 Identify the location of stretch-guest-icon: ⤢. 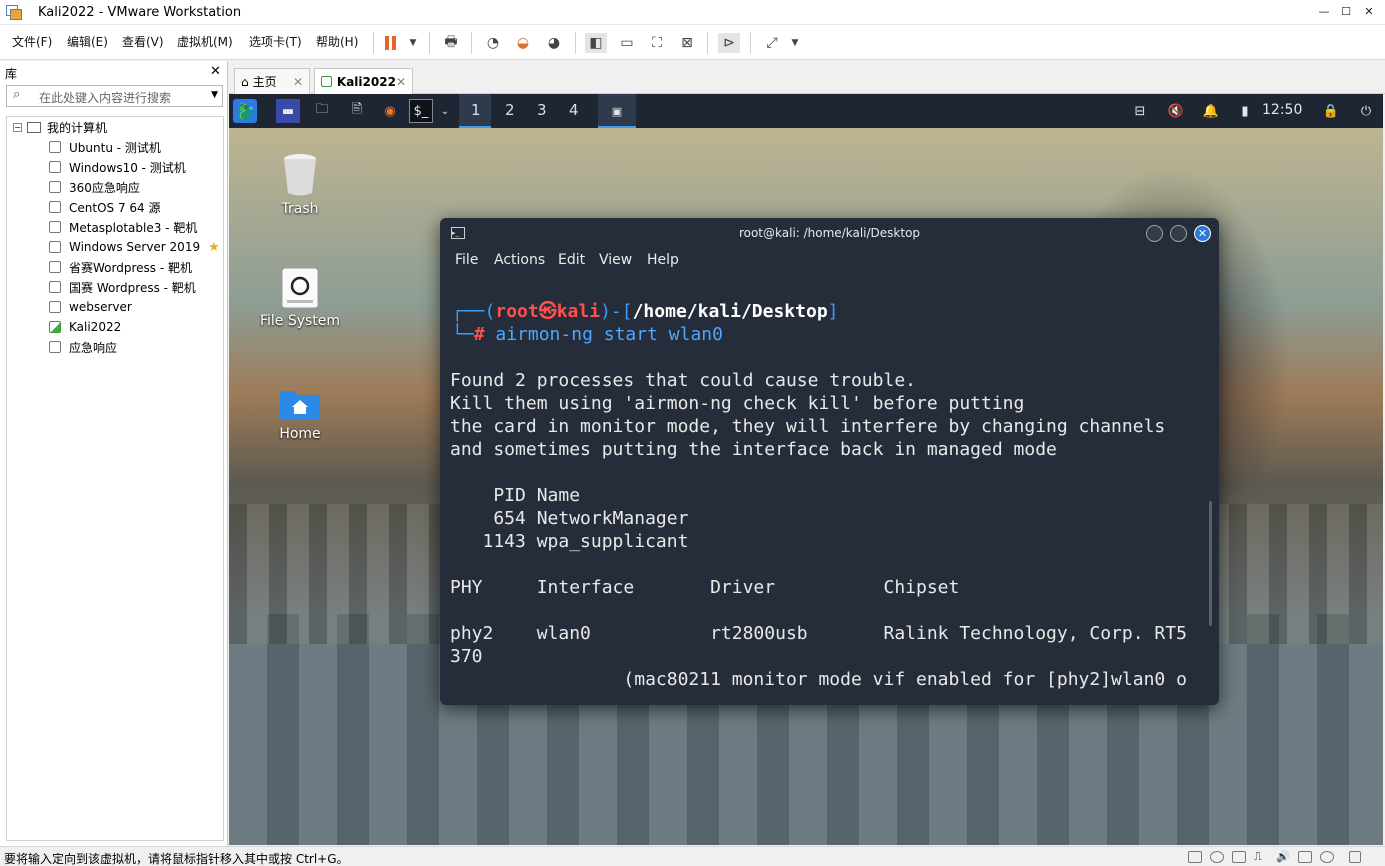
(772, 43).